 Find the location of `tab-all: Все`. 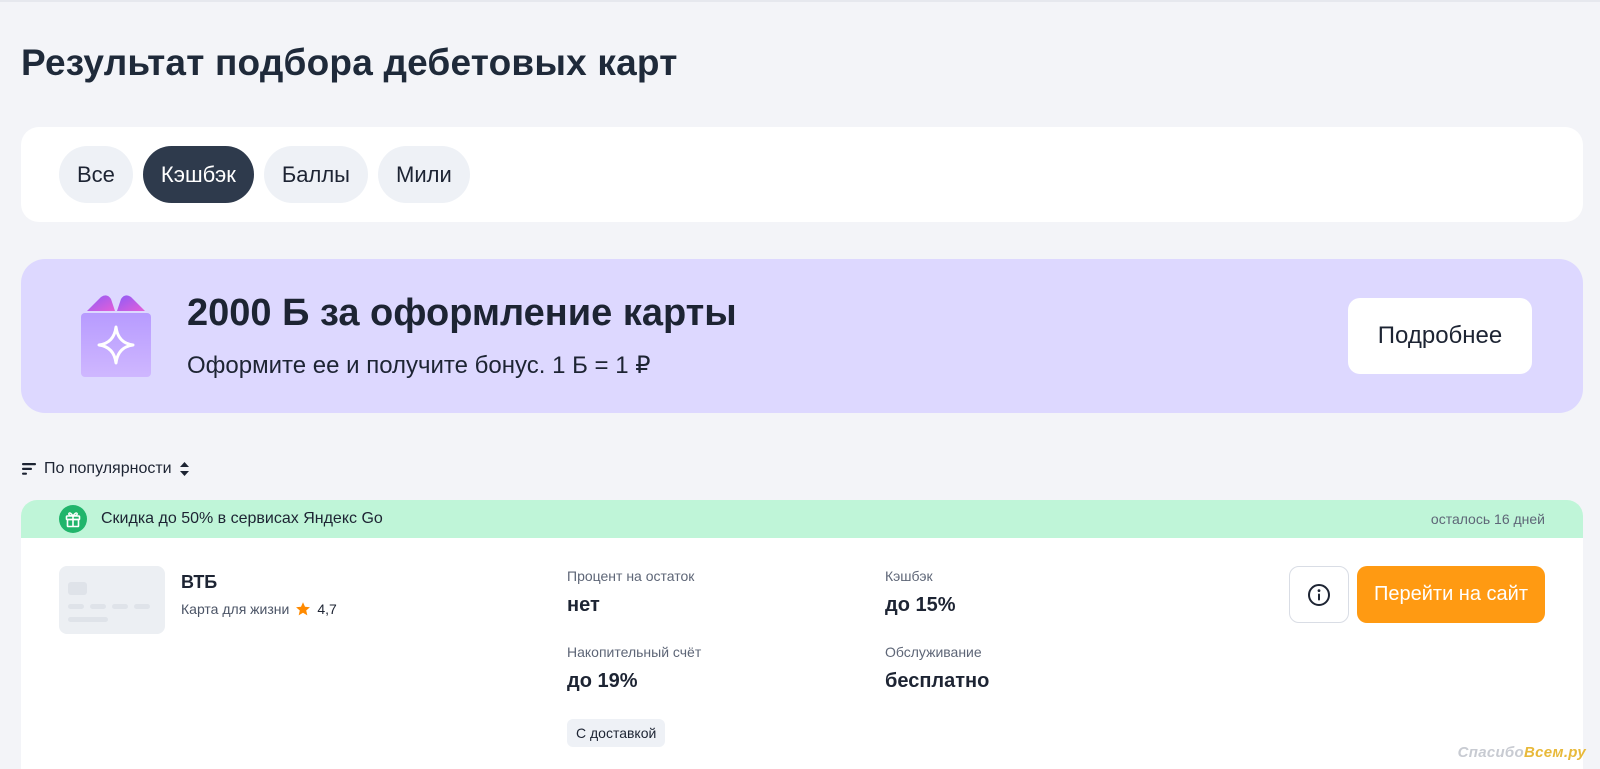

tab-all: Все is located at coordinates (96, 174).